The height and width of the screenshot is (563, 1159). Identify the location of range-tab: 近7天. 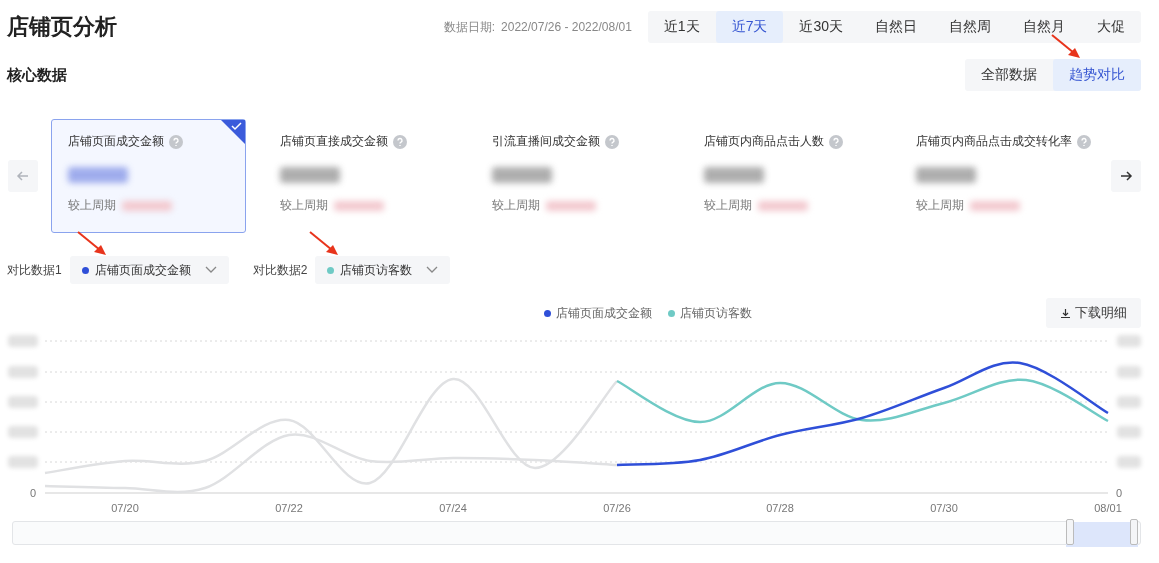
(749, 27).